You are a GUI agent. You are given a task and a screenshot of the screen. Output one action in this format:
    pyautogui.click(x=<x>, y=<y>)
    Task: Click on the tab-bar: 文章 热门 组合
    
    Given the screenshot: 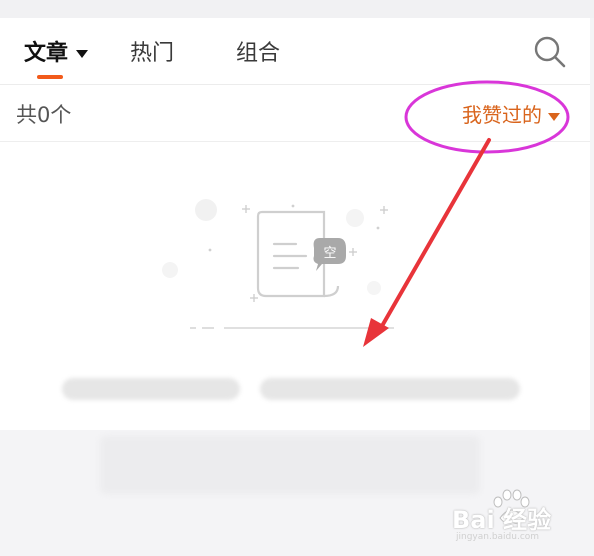 What is the action you would take?
    pyautogui.click(x=295, y=51)
    